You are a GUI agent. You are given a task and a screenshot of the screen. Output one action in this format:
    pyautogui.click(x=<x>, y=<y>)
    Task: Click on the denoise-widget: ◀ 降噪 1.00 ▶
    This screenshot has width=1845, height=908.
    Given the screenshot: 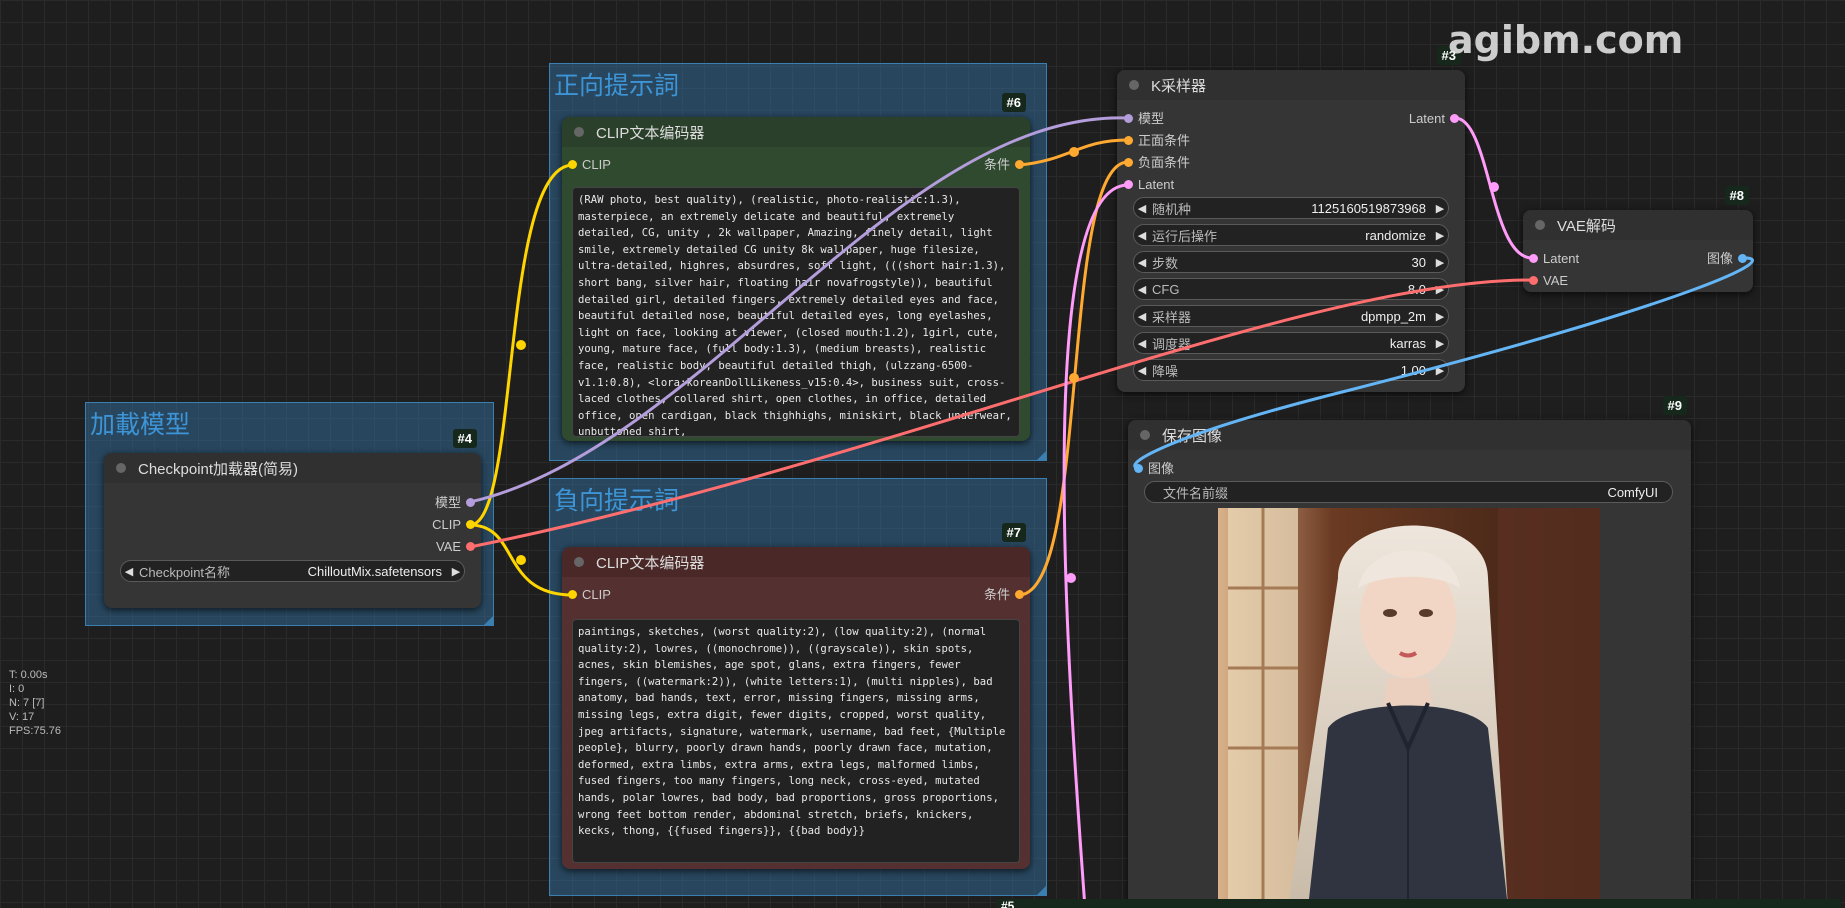 What is the action you would take?
    pyautogui.click(x=1291, y=370)
    